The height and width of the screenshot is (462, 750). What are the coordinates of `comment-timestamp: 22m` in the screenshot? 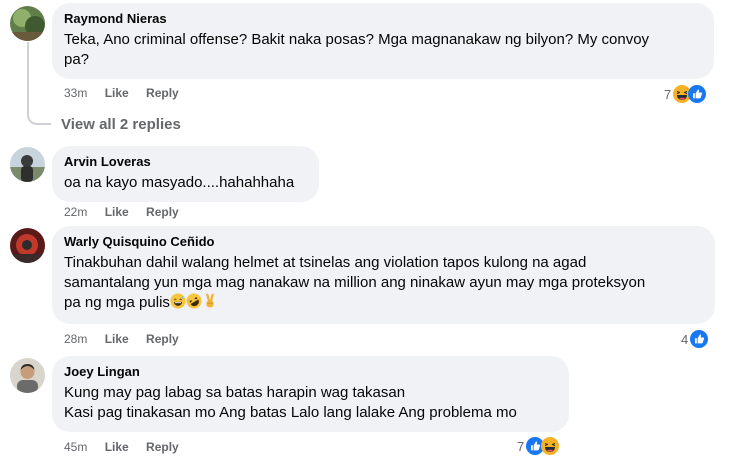 It's located at (75, 212).